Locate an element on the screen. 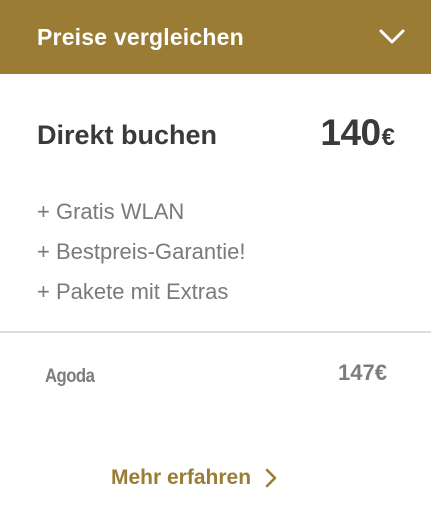 This screenshot has height=526, width=431. feature-item: + Bestpreis-Garantie! is located at coordinates (141, 251).